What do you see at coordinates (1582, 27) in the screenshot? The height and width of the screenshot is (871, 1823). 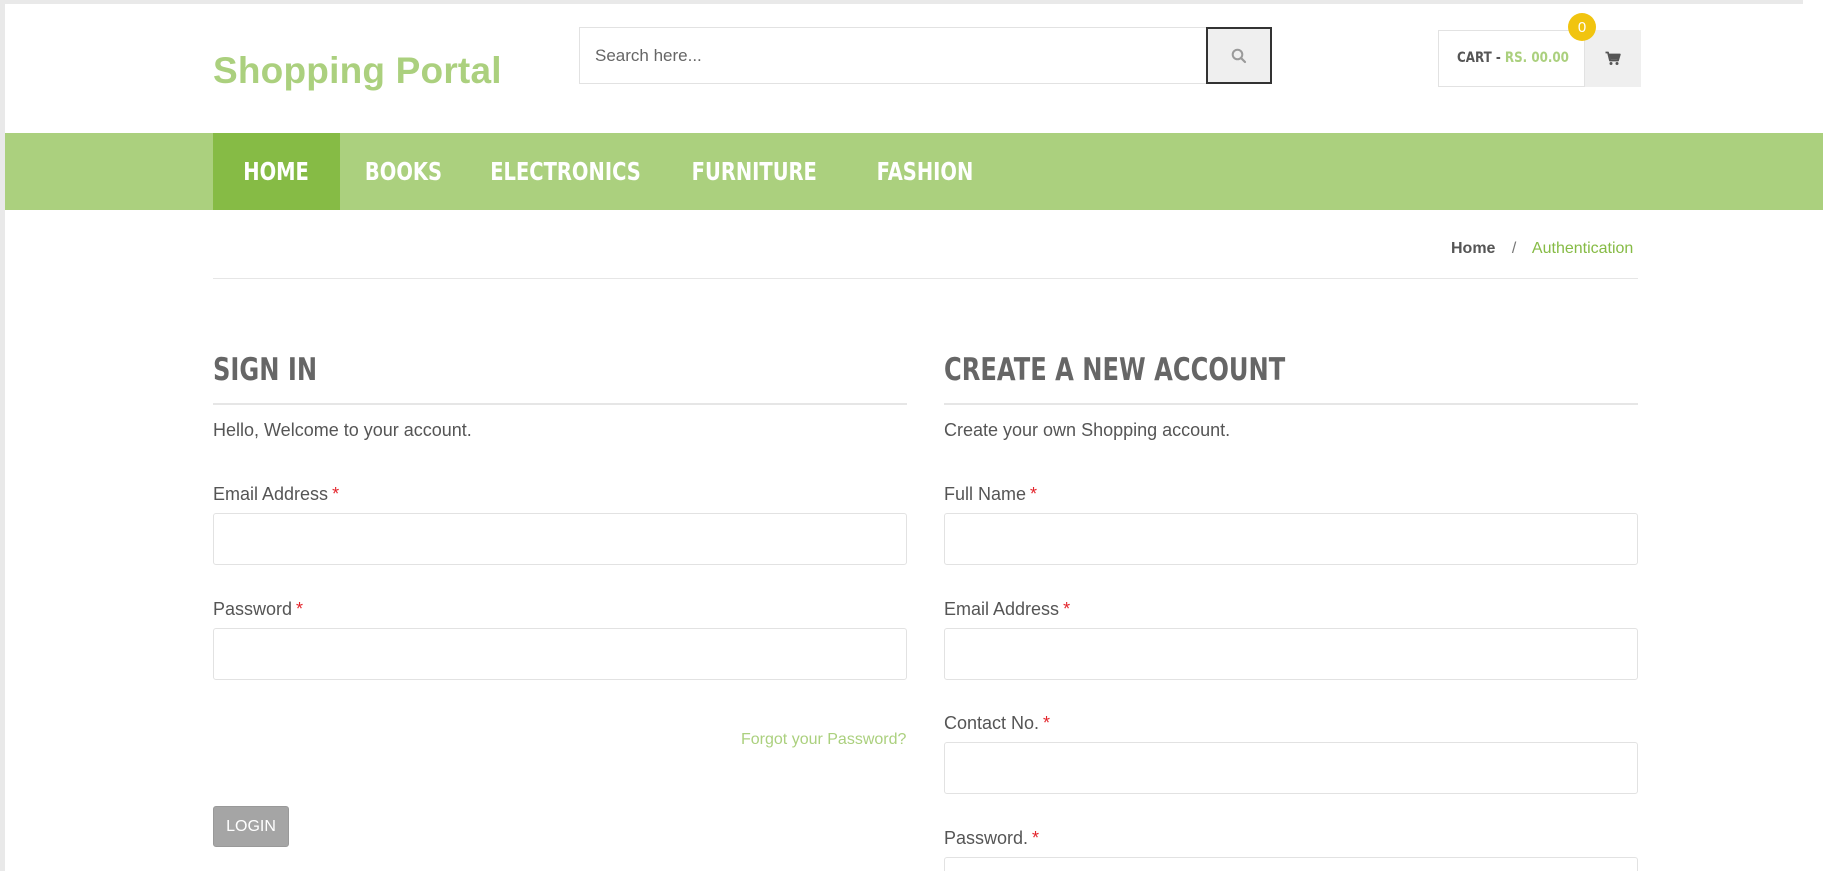 I see `cart-count-badge: 0` at bounding box center [1582, 27].